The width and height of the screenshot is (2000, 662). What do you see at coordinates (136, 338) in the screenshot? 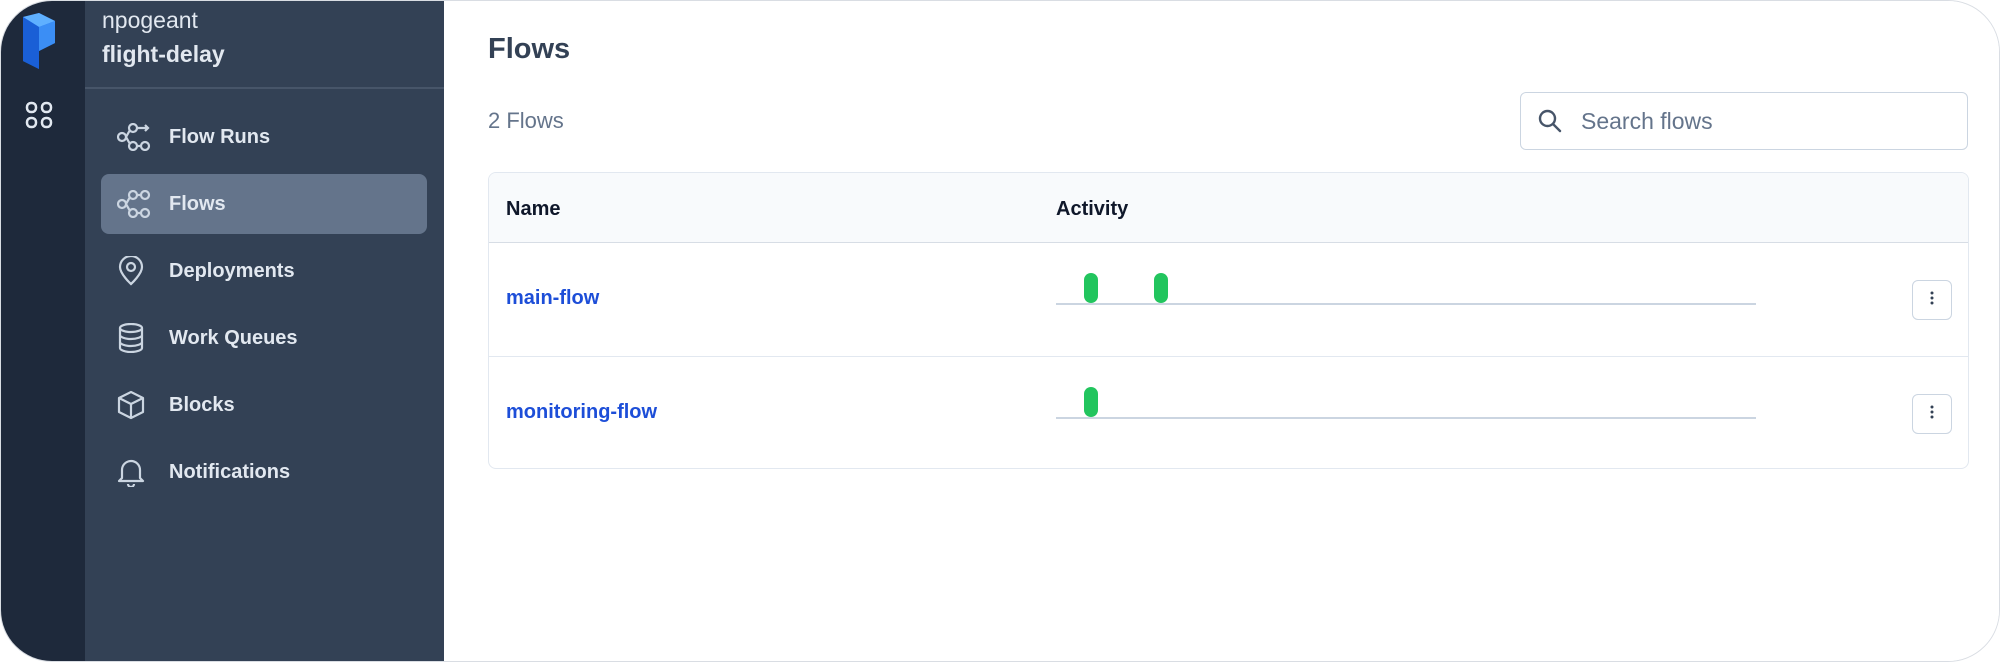
I see `database-icon` at bounding box center [136, 338].